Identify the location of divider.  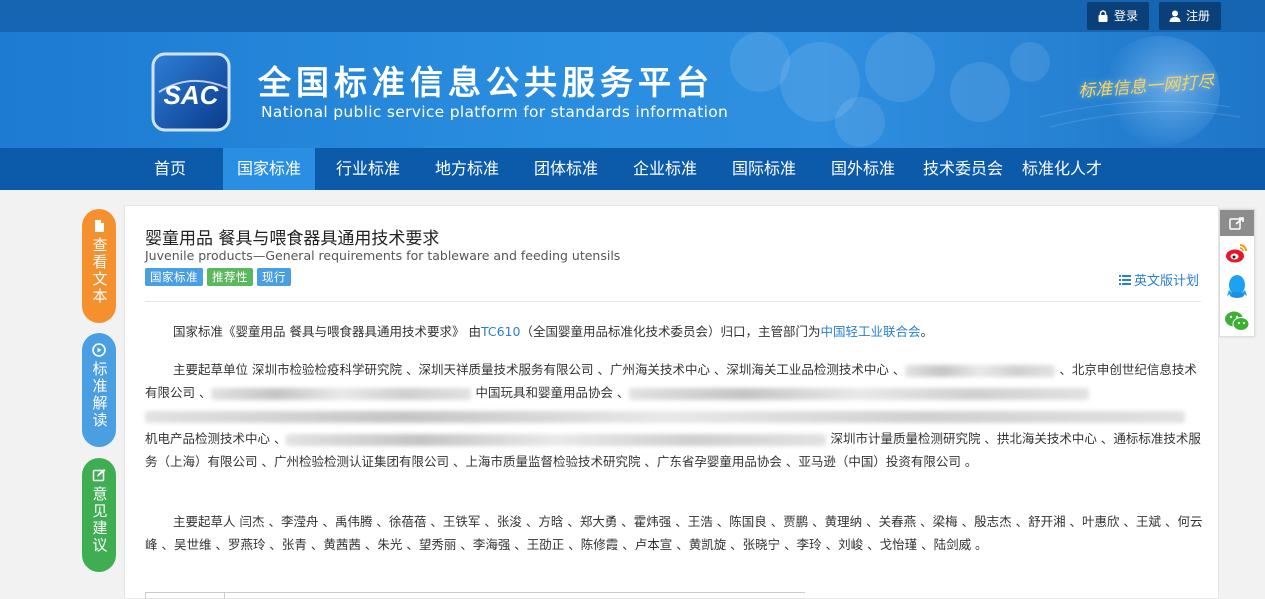
(673, 301).